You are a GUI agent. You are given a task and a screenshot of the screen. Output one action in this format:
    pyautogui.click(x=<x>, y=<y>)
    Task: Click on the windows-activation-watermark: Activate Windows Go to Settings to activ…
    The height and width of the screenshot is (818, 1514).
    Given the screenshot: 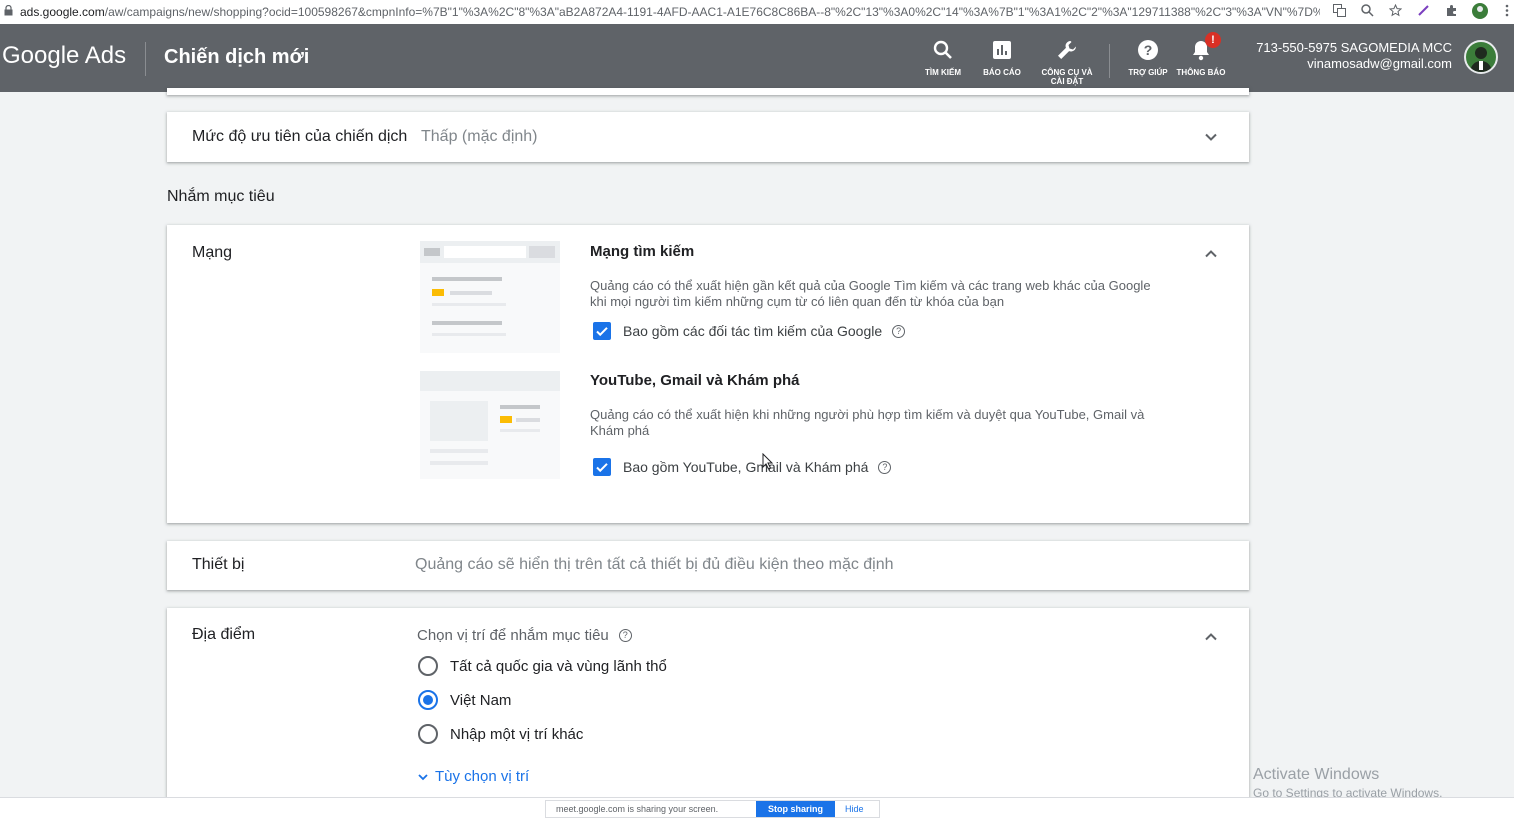 What is the action you would take?
    pyautogui.click(x=1347, y=783)
    